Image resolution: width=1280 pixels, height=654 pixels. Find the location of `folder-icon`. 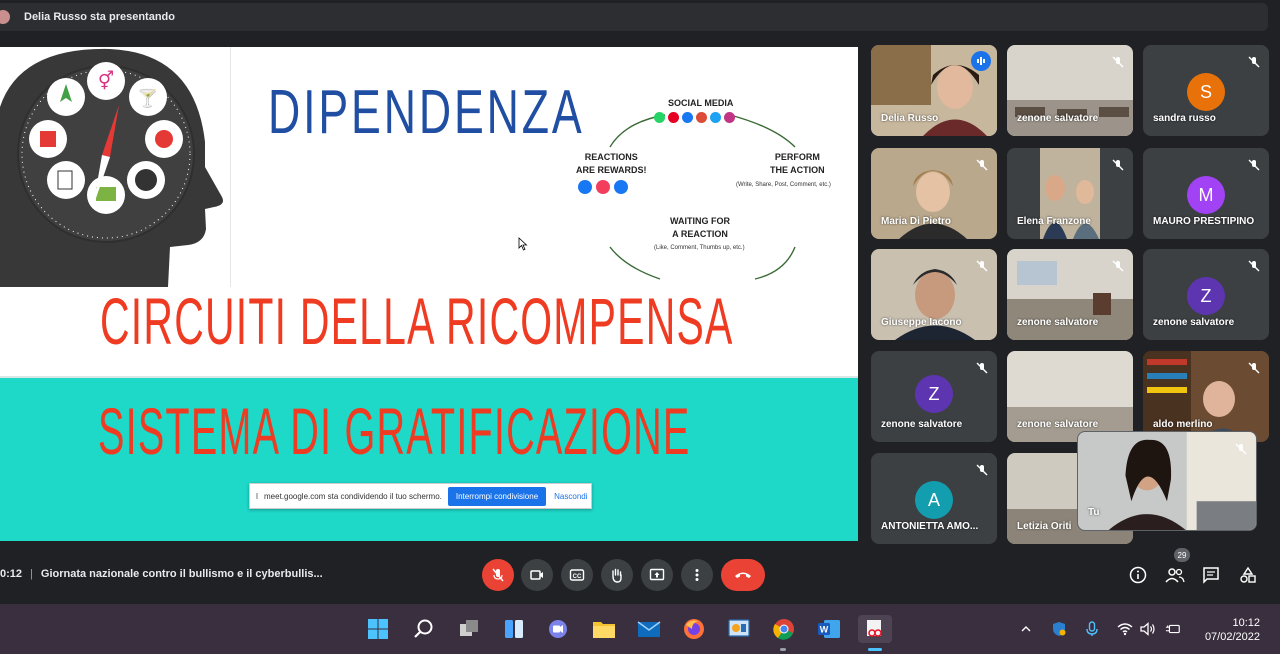

folder-icon is located at coordinates (604, 630).